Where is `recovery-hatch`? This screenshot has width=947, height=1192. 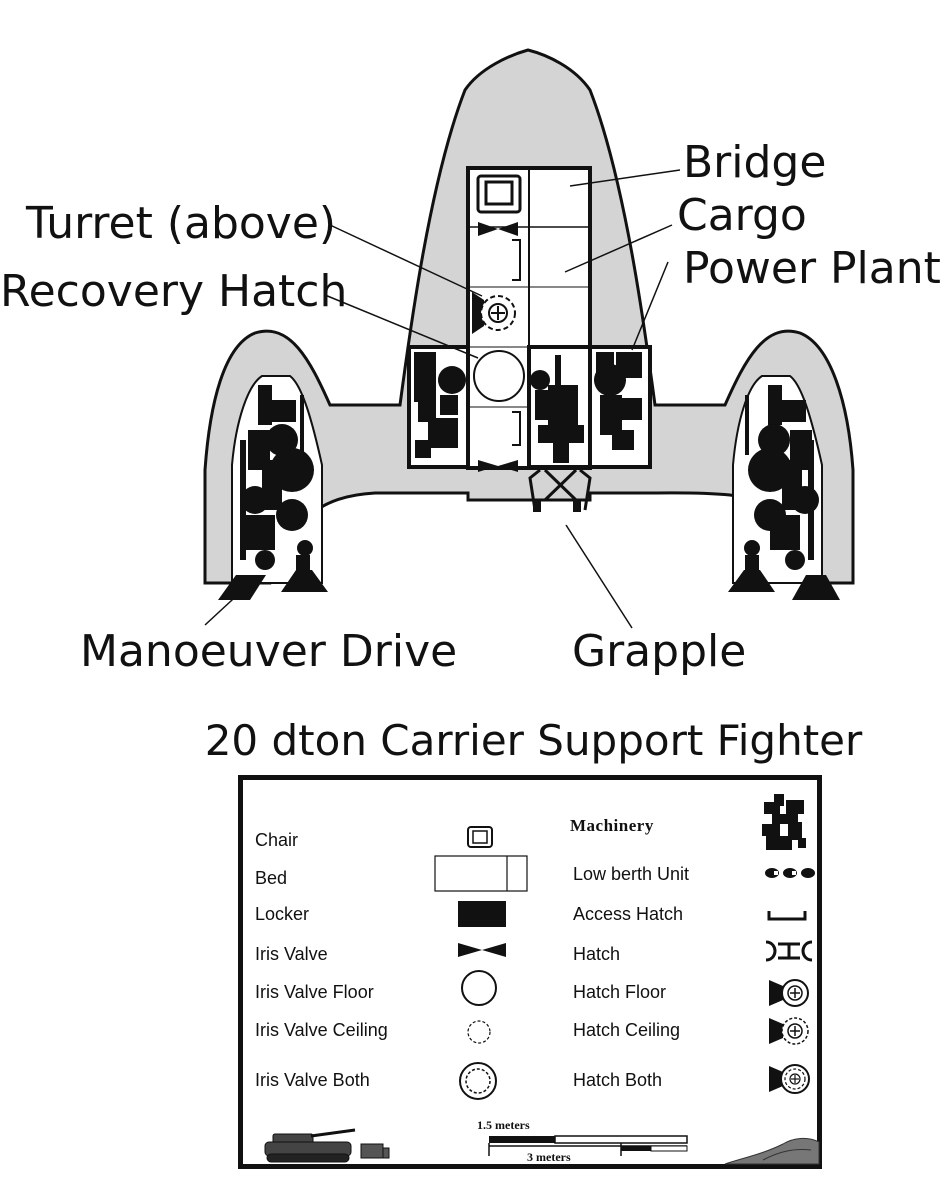 recovery-hatch is located at coordinates (499, 376).